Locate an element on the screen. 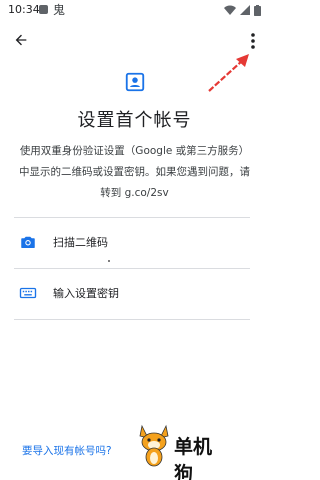 This screenshot has width=320, height=480. battery-icon is located at coordinates (257, 10).